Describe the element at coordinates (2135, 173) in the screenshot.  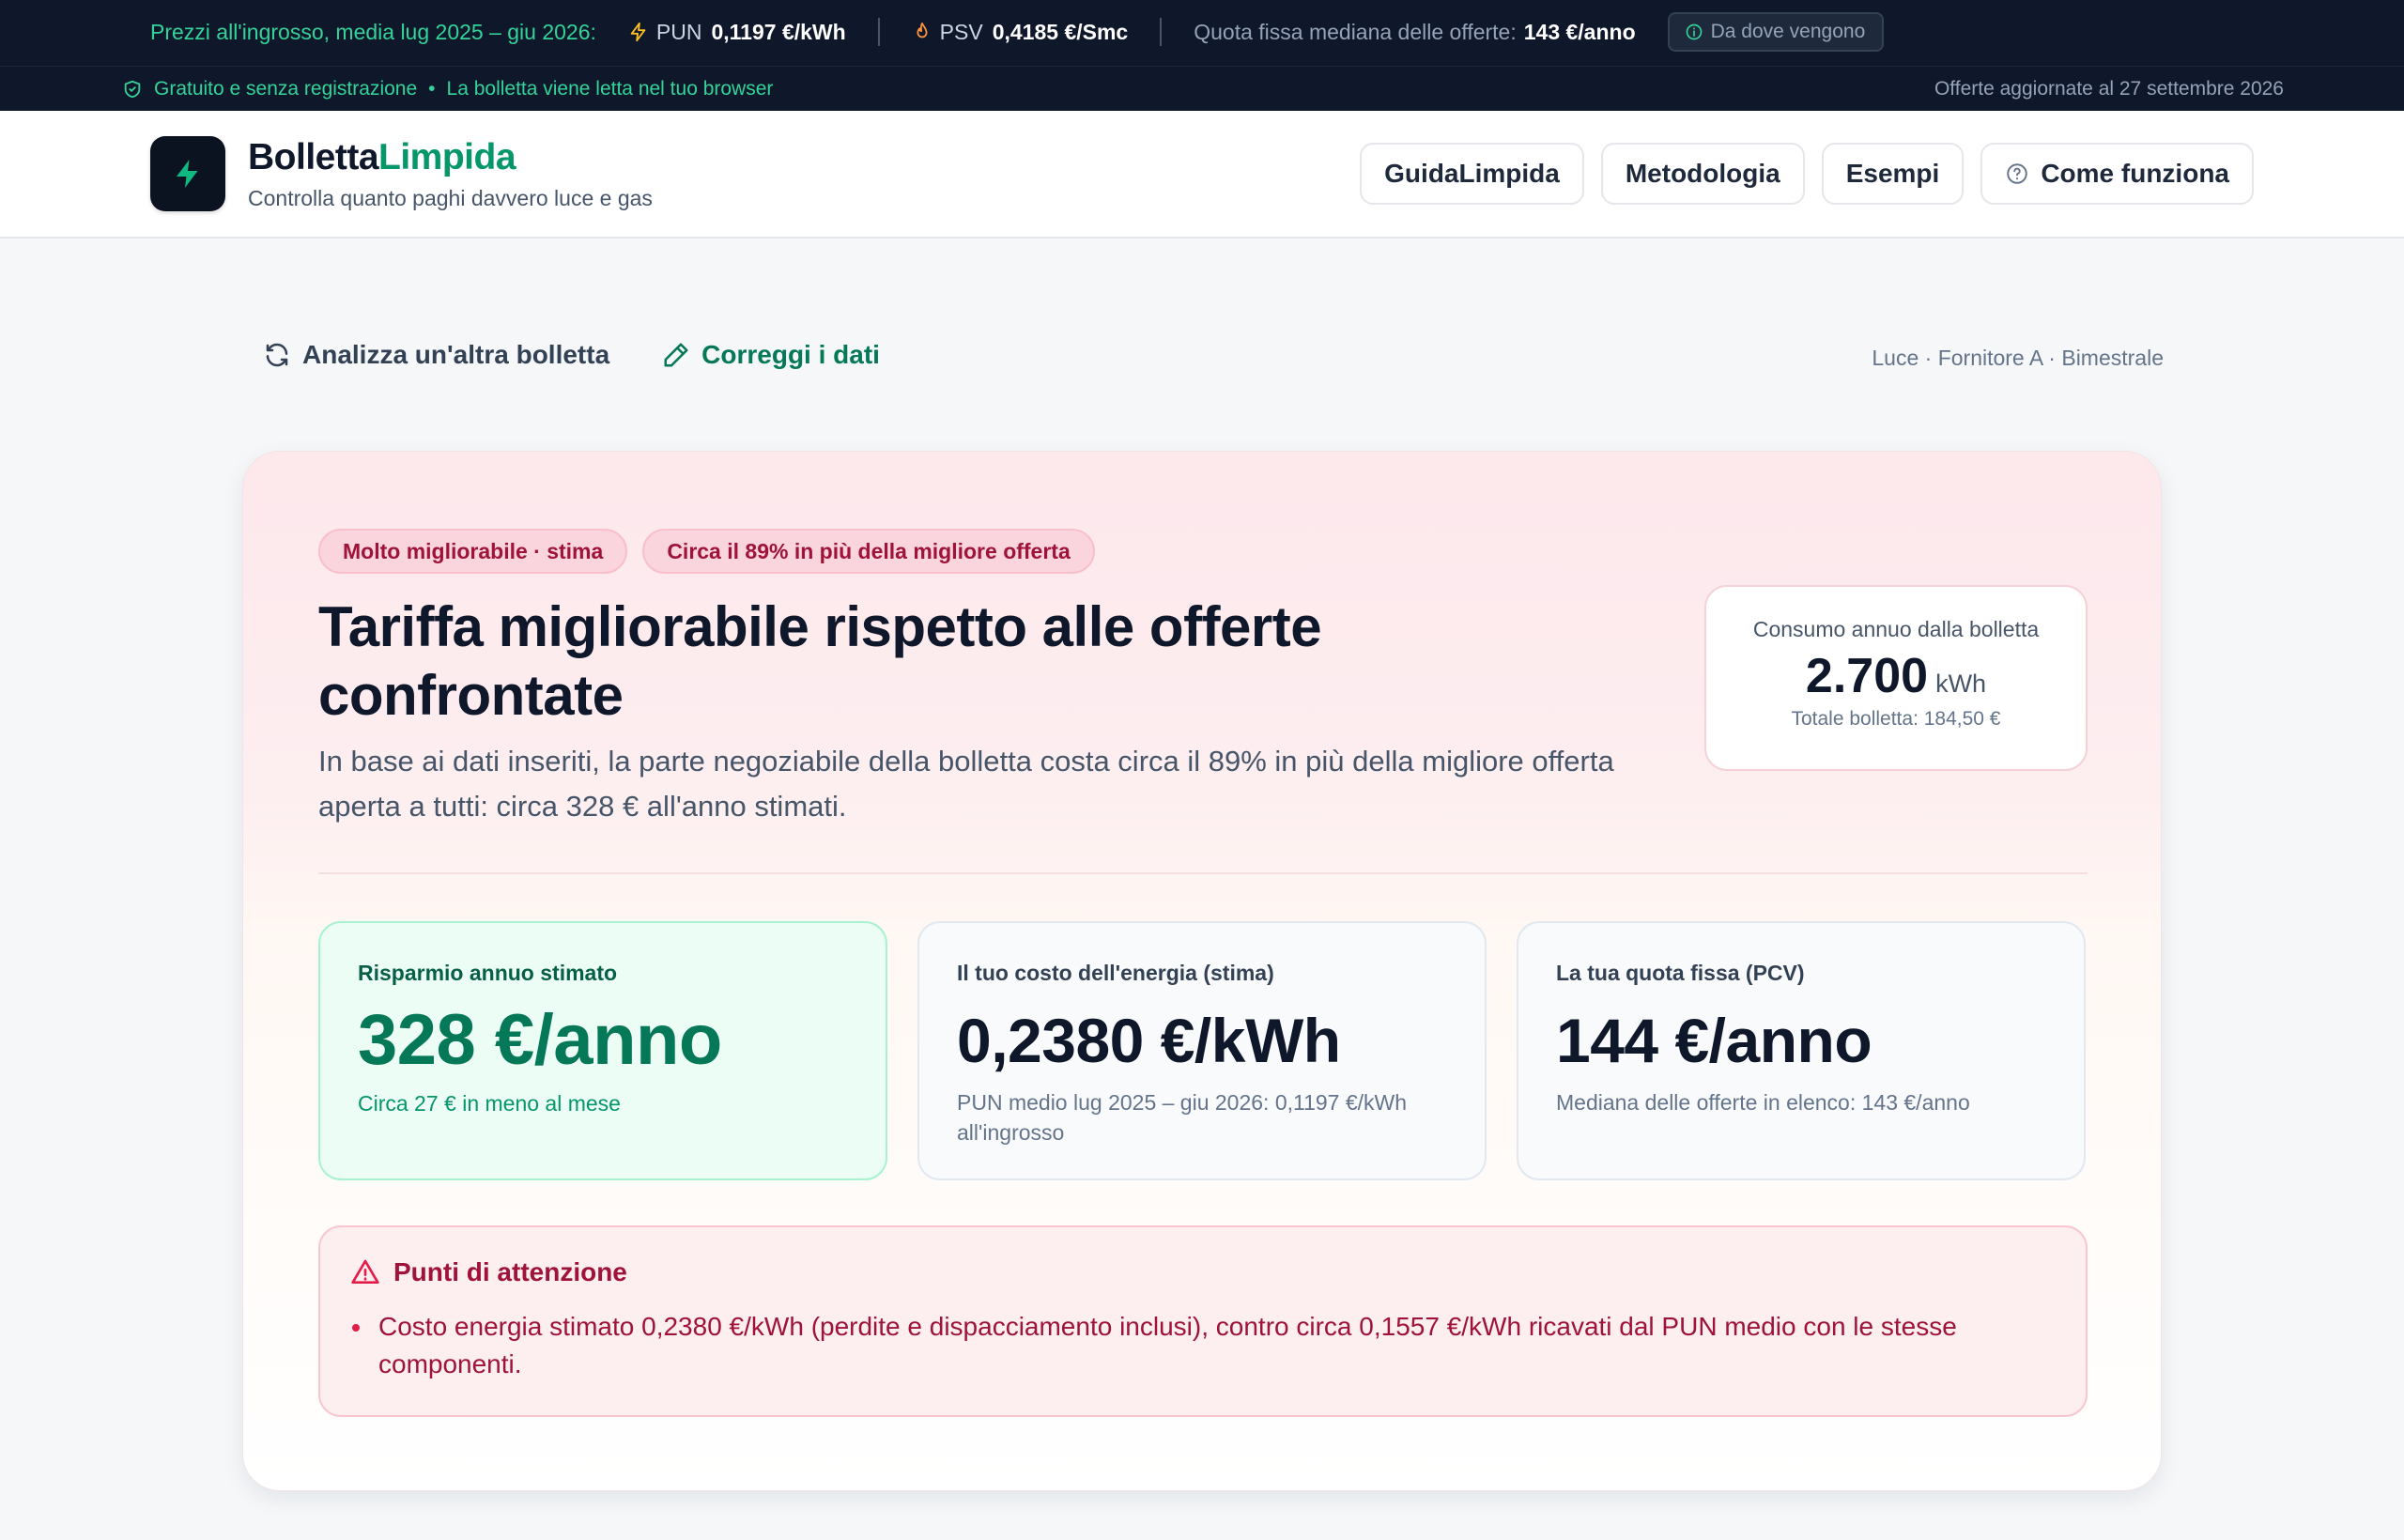
I see `nav-come-funziona-label: Come funziona` at that location.